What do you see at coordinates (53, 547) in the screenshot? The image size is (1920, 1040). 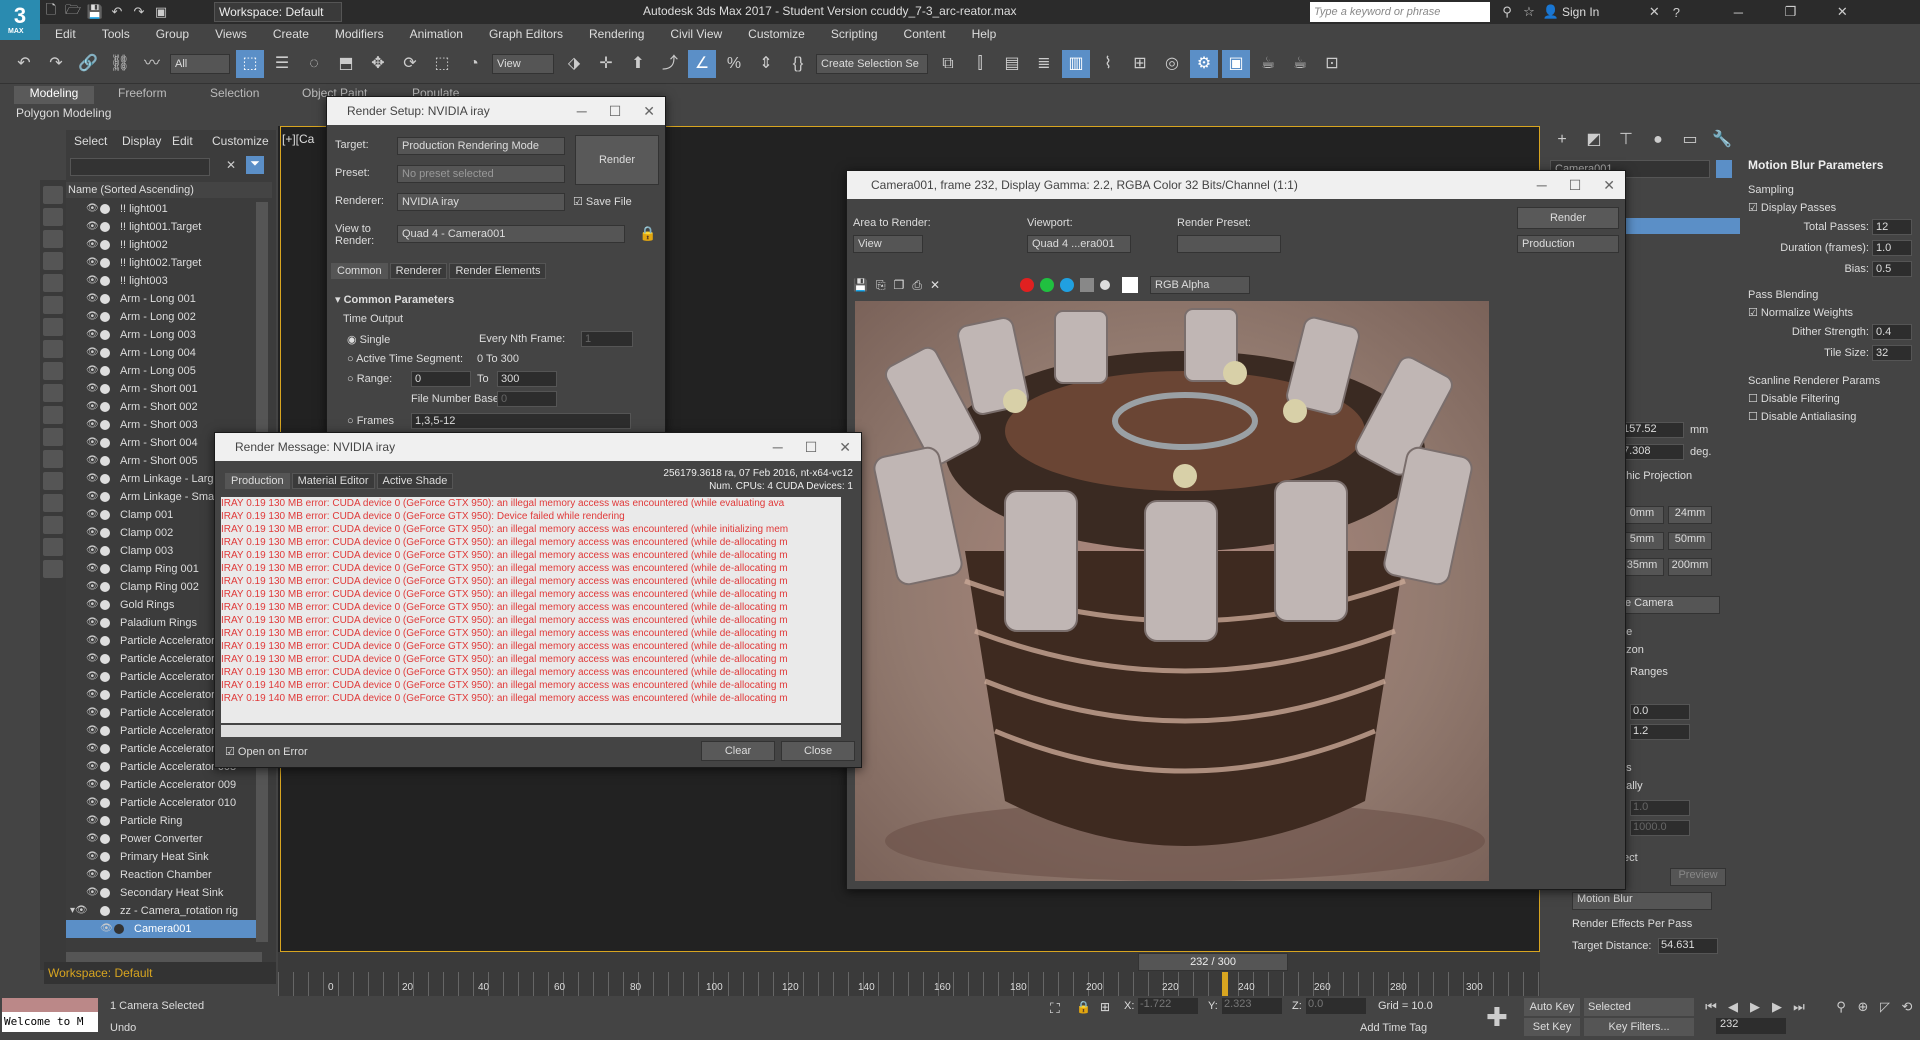 I see `filter-icon` at bounding box center [53, 547].